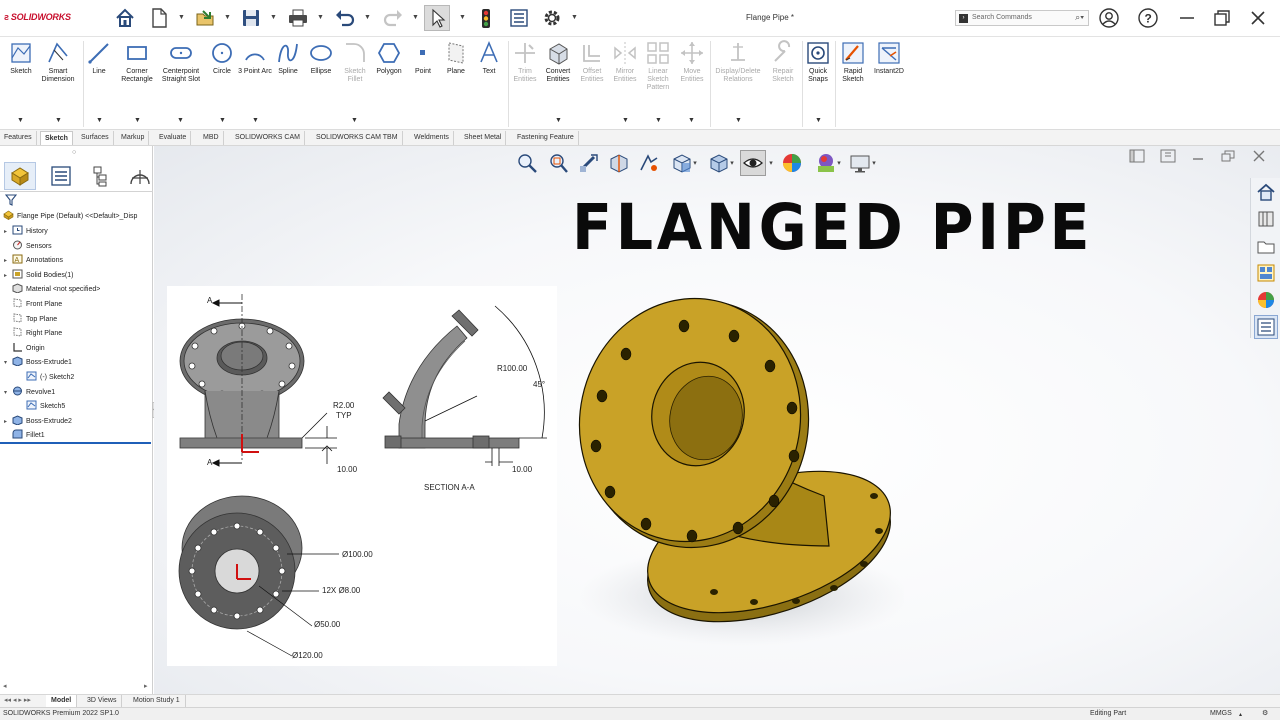  I want to click on file-explorer-icon, so click(1266, 246).